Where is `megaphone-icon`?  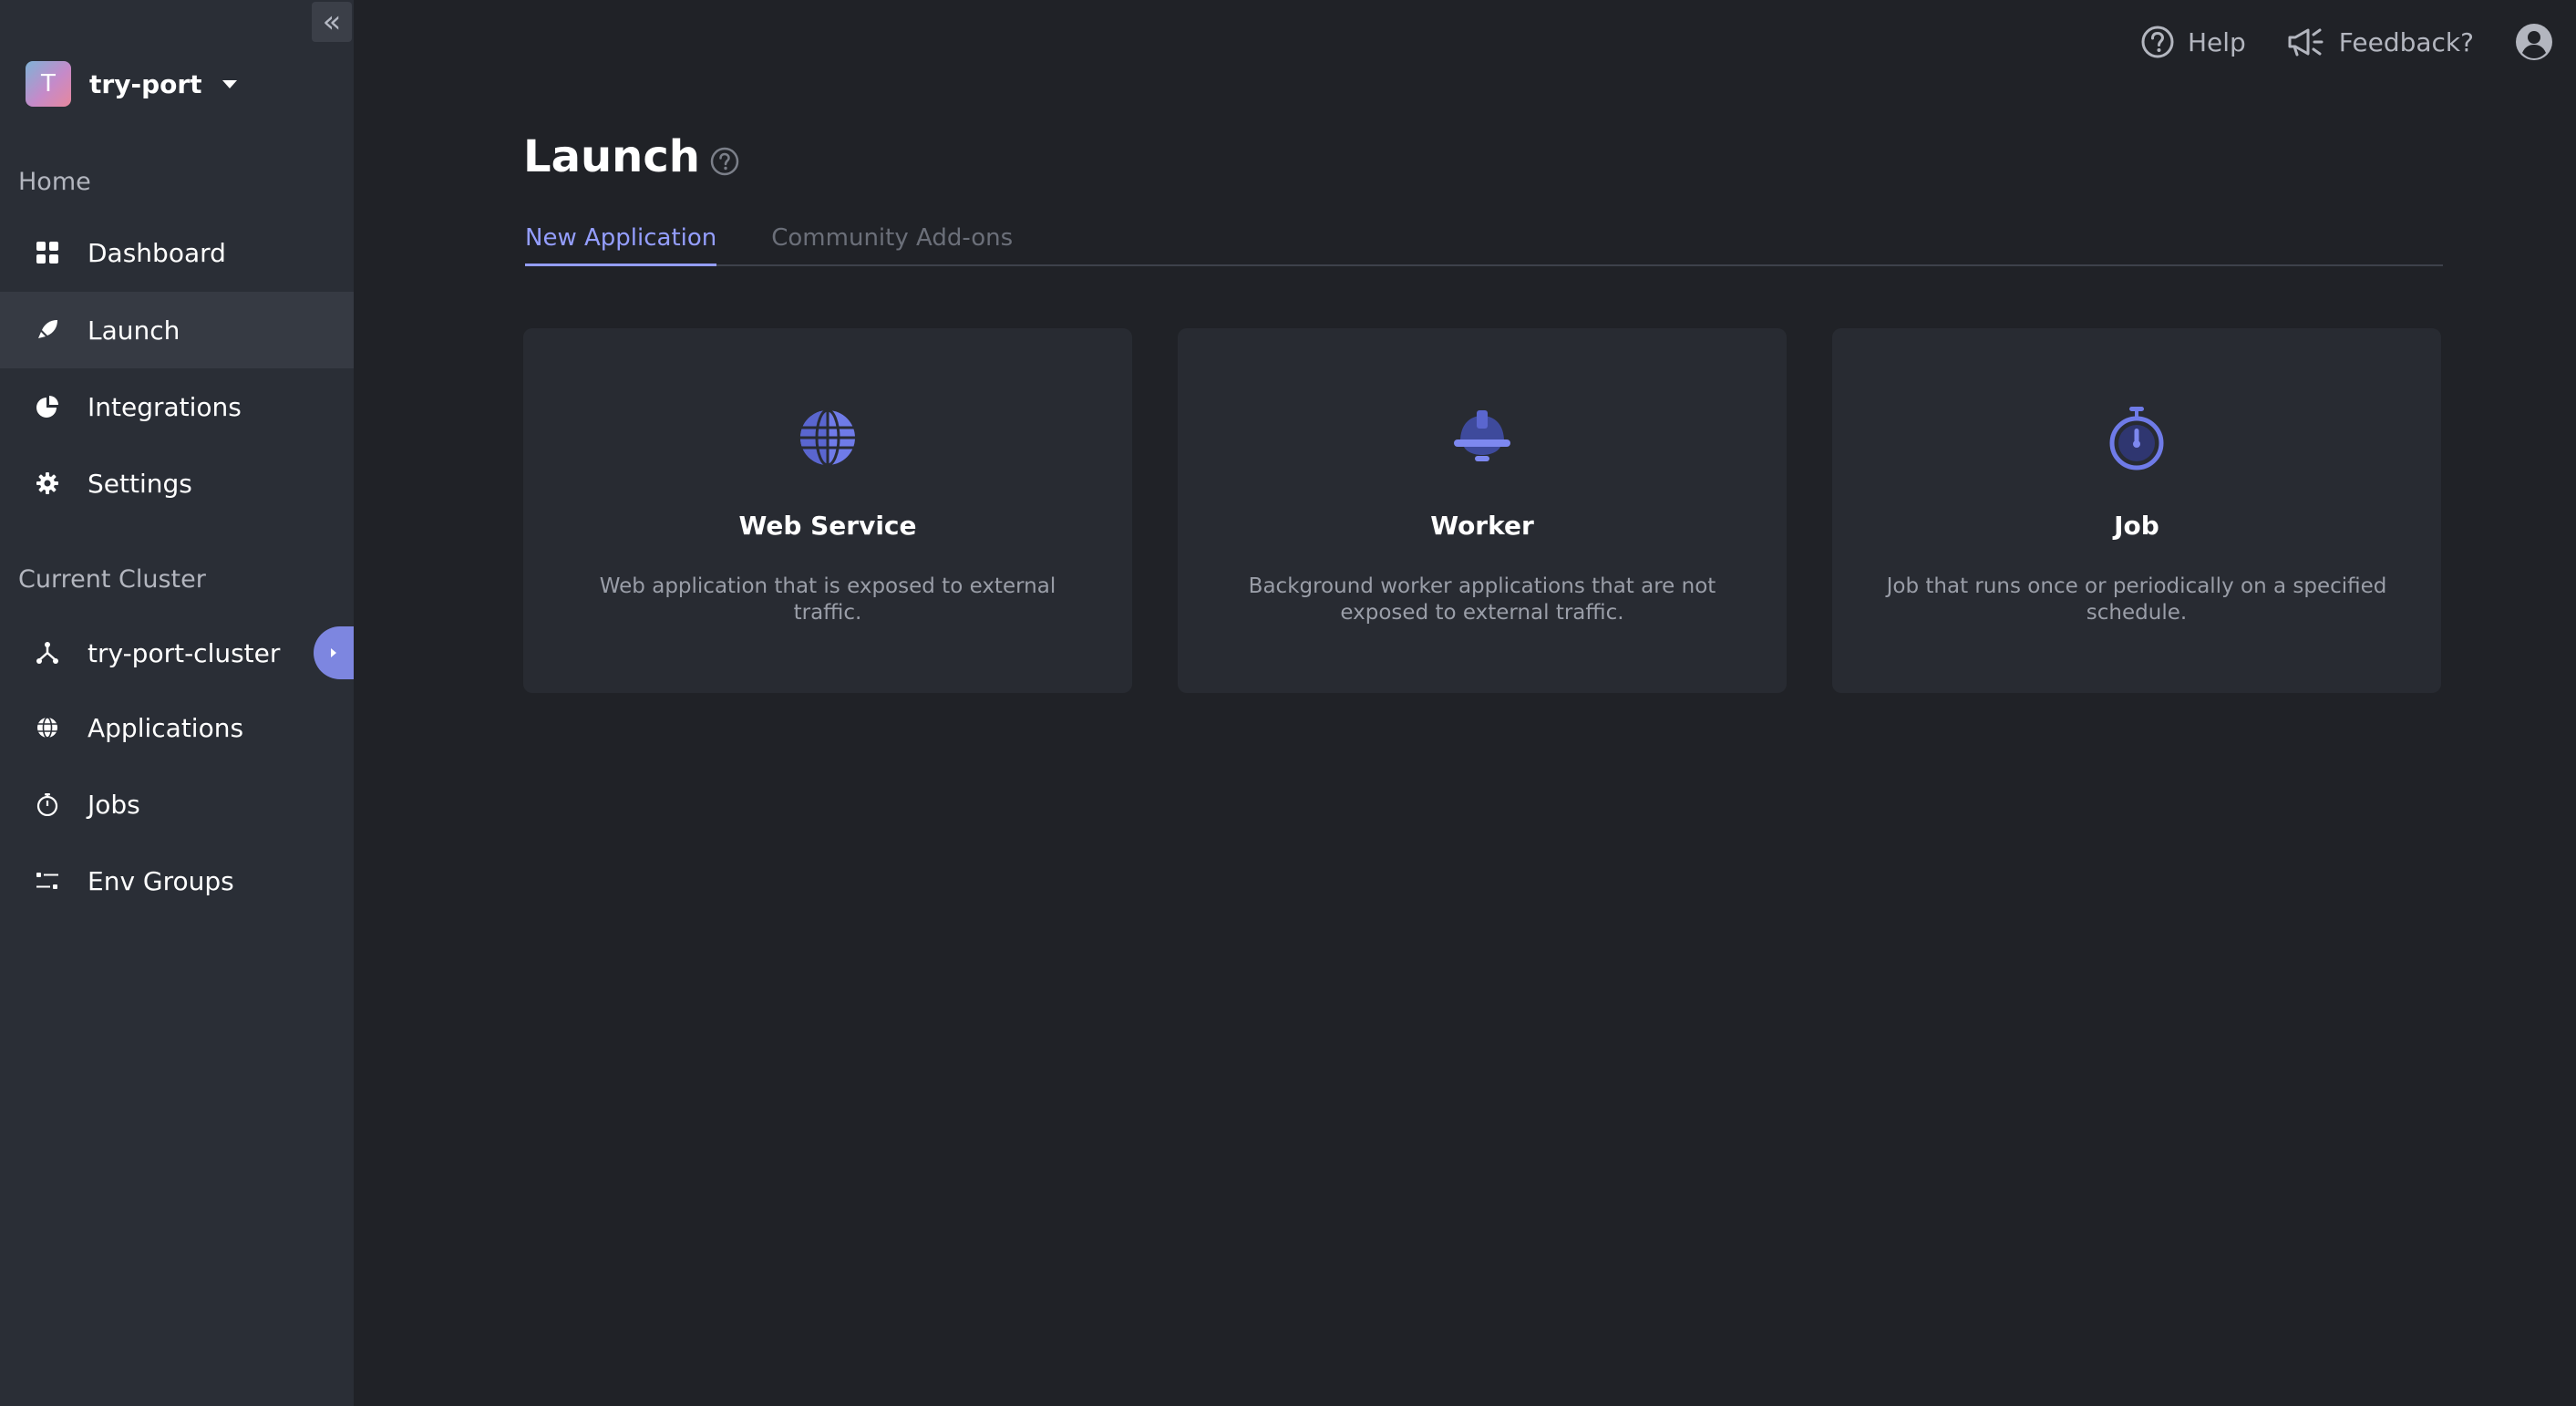
megaphone-icon is located at coordinates (2306, 42).